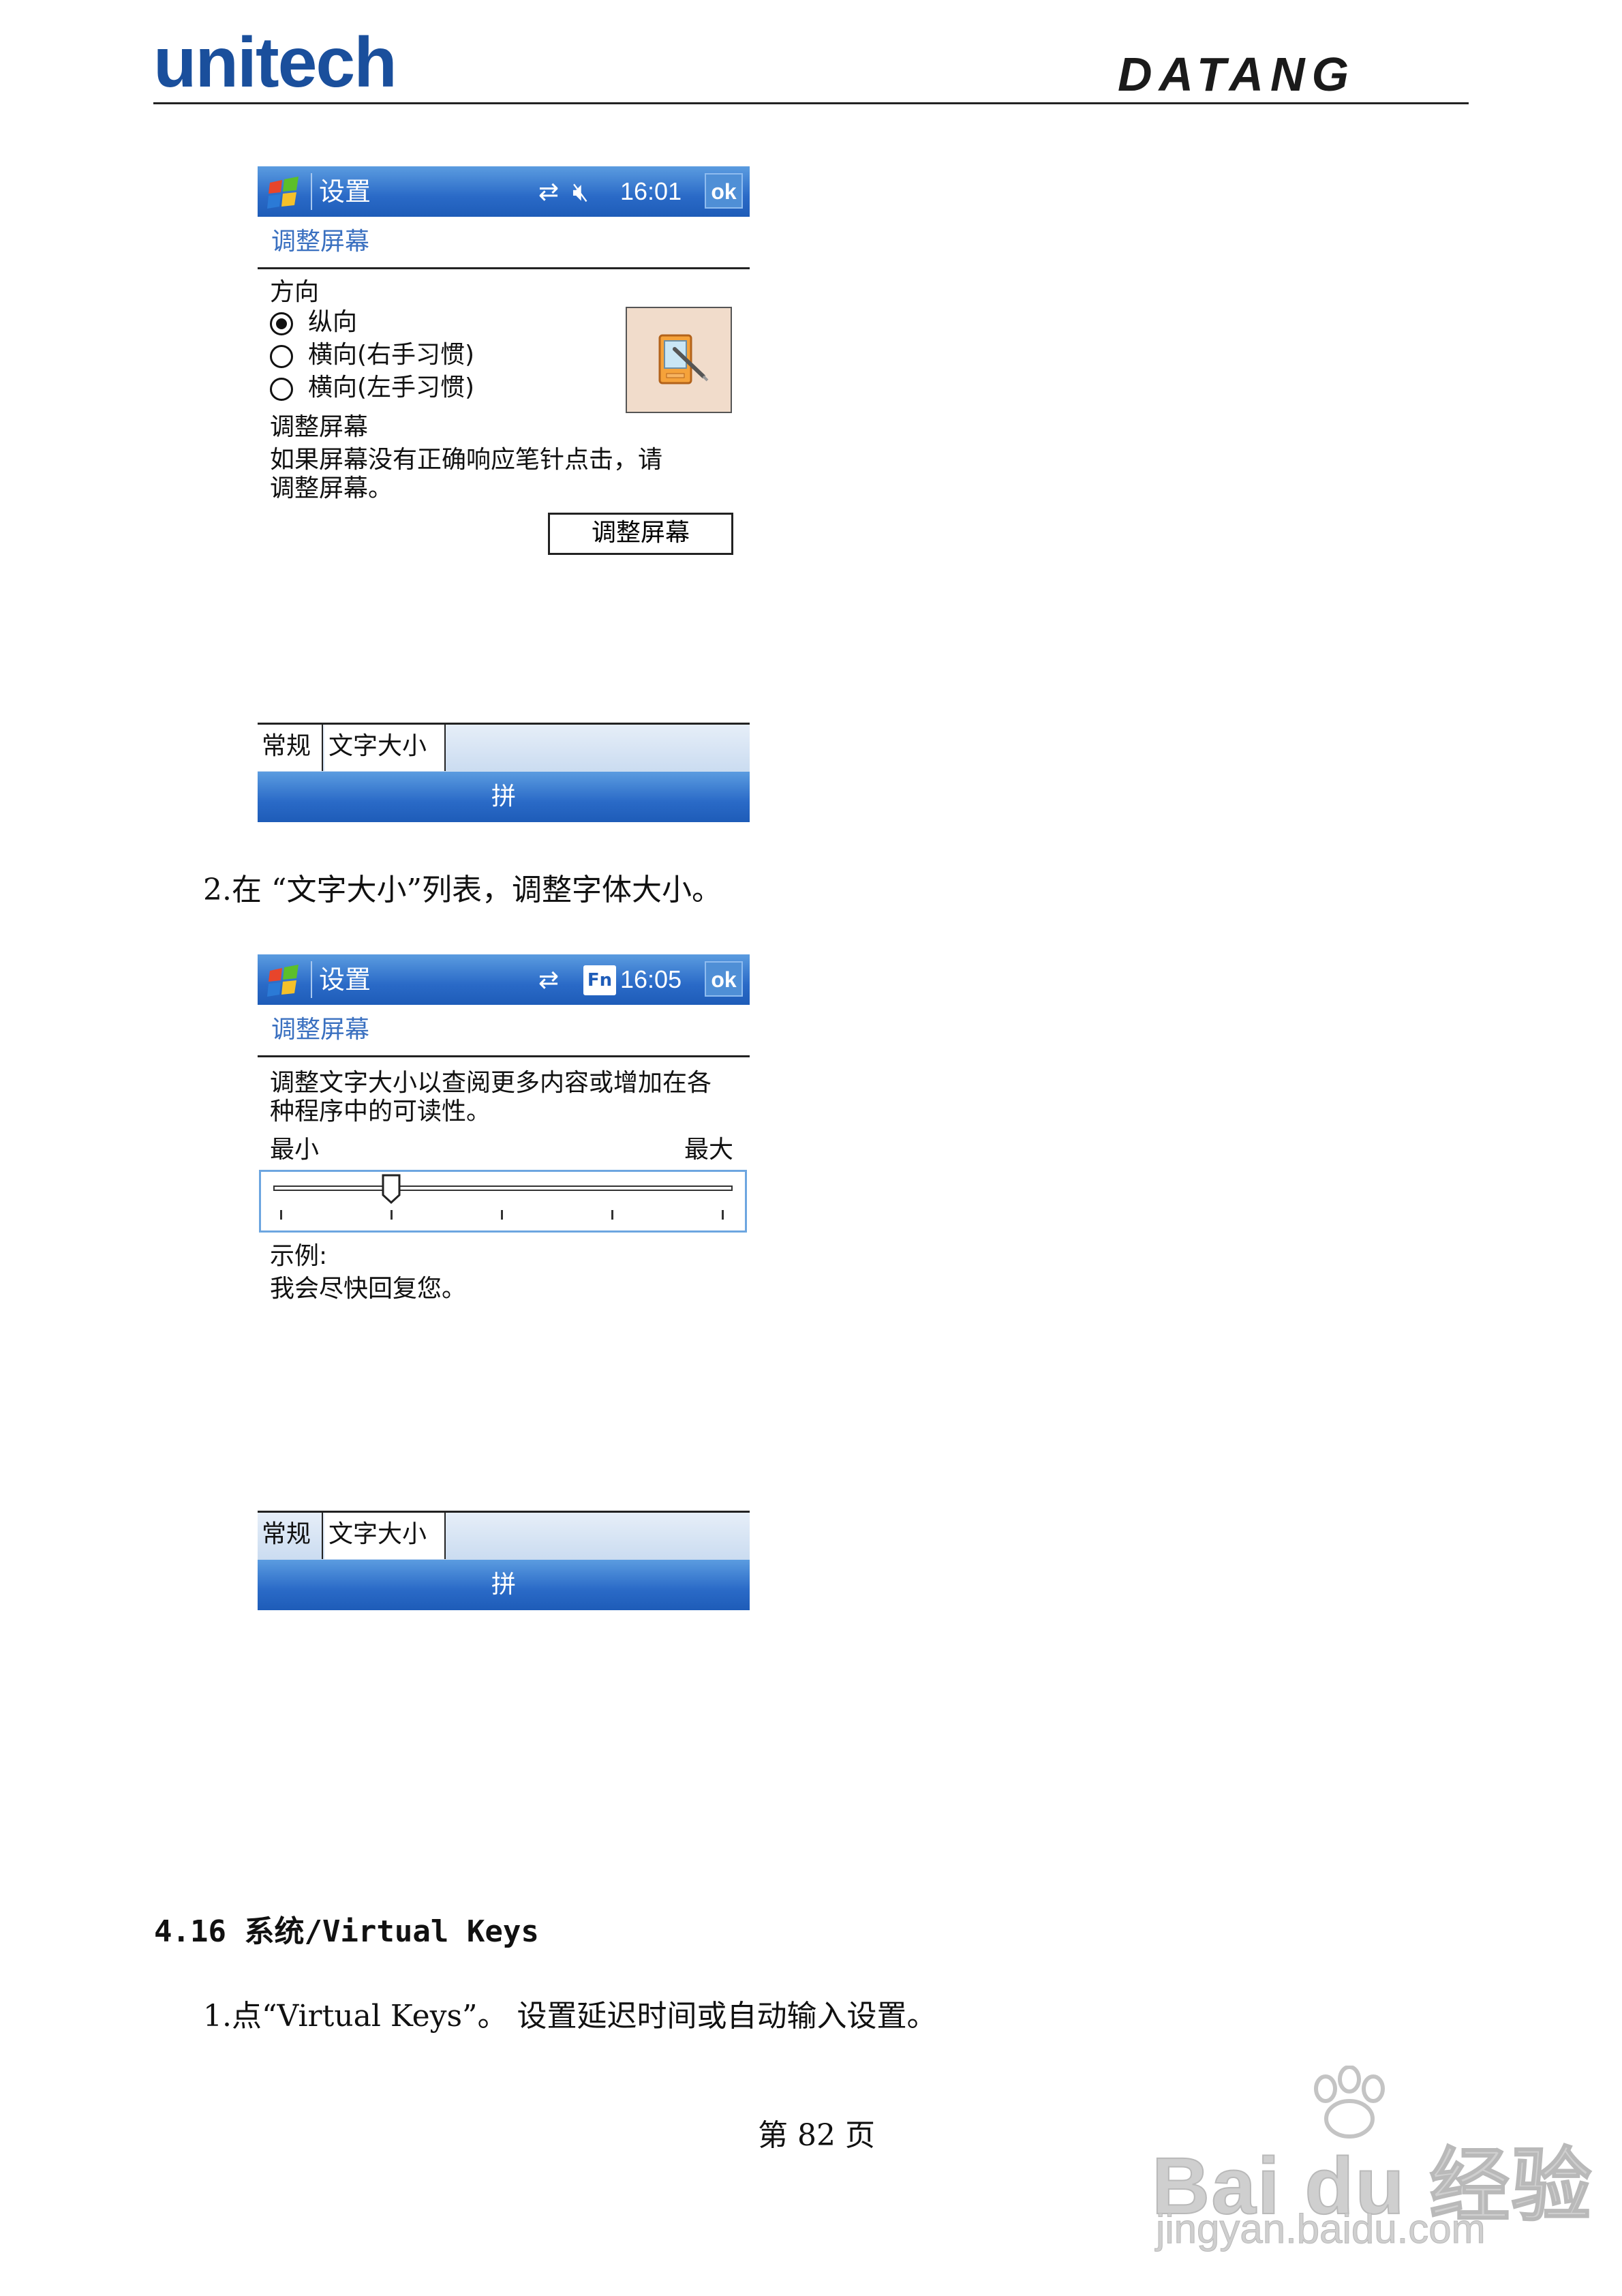 Image resolution: width=1622 pixels, height=2296 pixels. Describe the element at coordinates (331, 488) in the screenshot. I see `align-desc-line2: 调整屏幕。` at that location.